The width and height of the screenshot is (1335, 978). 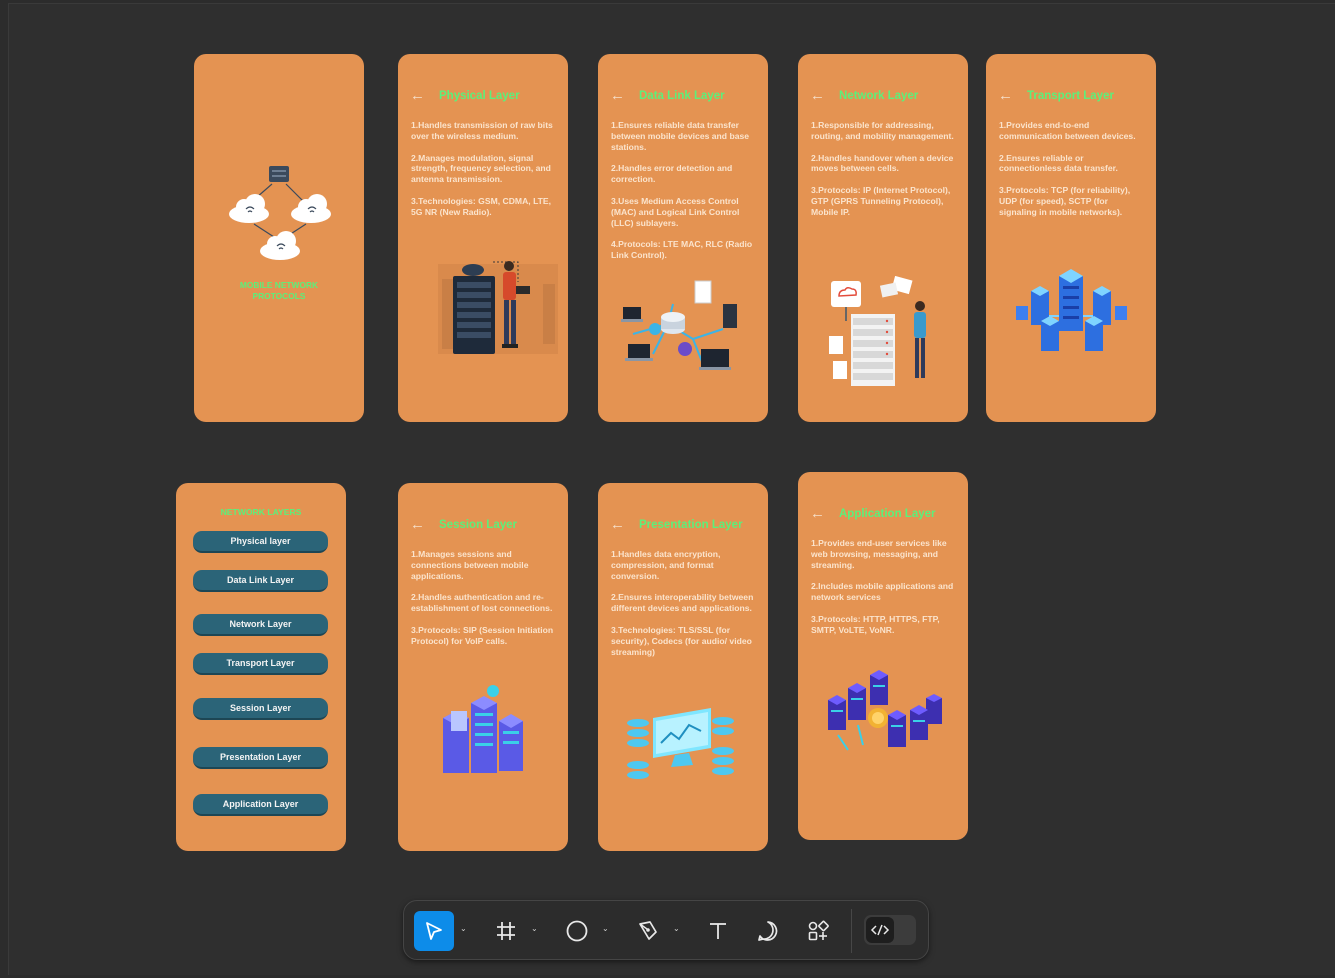 I want to click on frame-header: ← Presentation Layer, so click(x=676, y=524).